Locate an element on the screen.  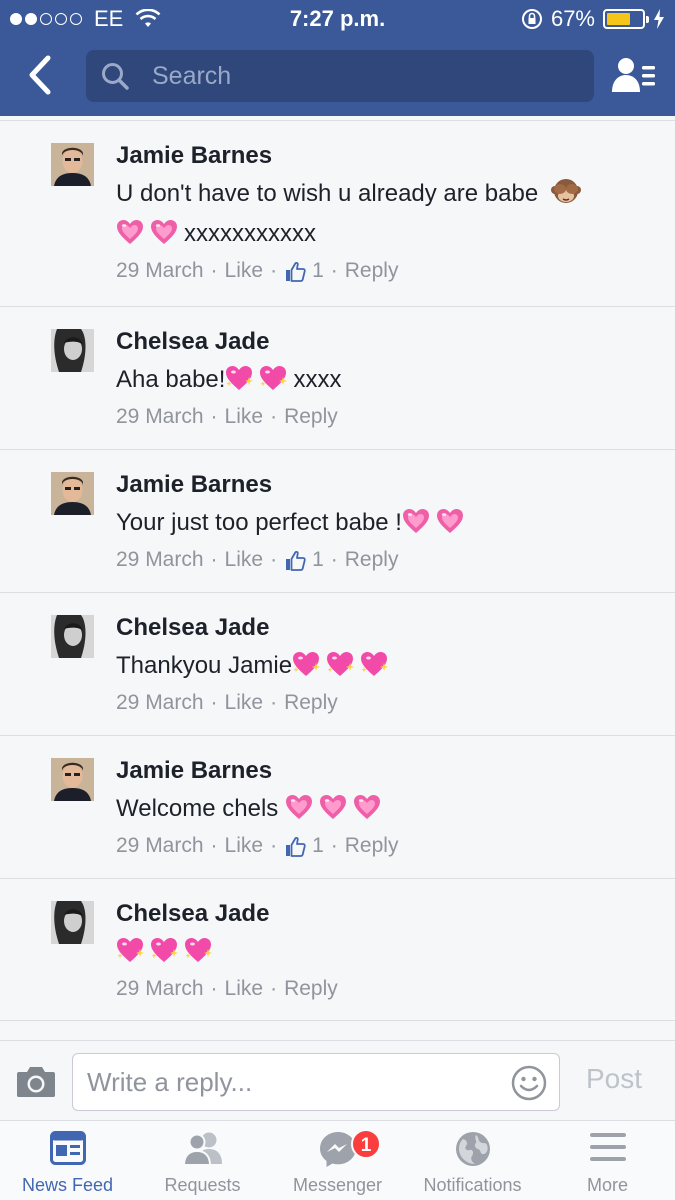
post-button: Post is located at coordinates (614, 1079).